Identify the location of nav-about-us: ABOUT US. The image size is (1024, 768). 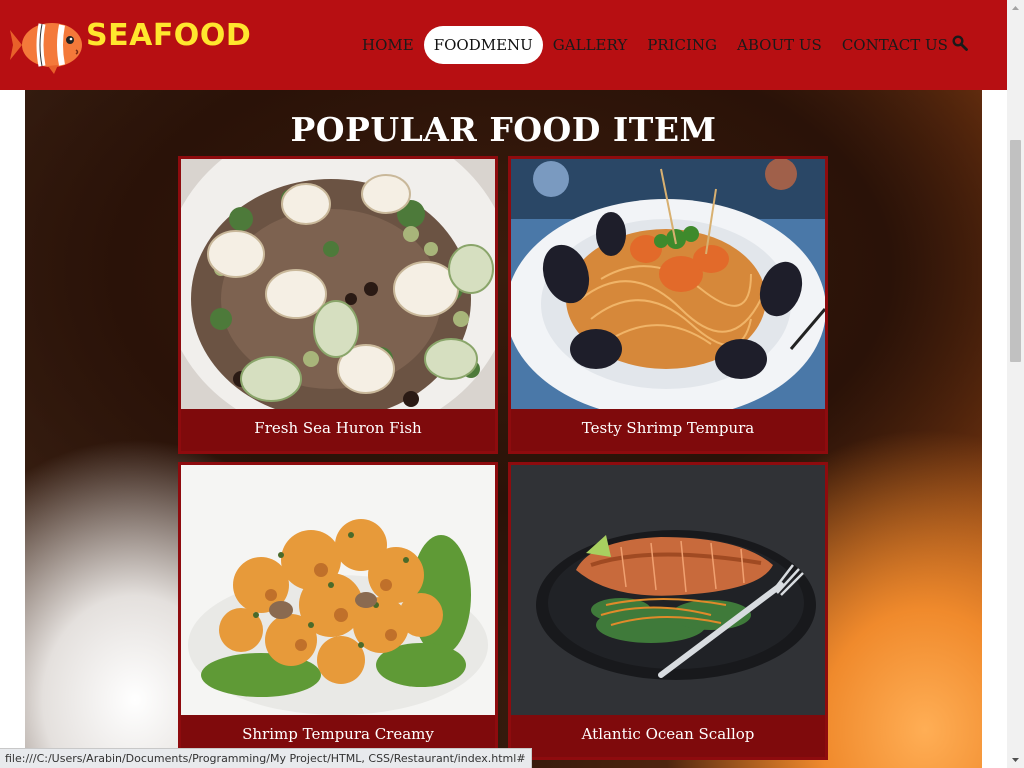
(779, 45).